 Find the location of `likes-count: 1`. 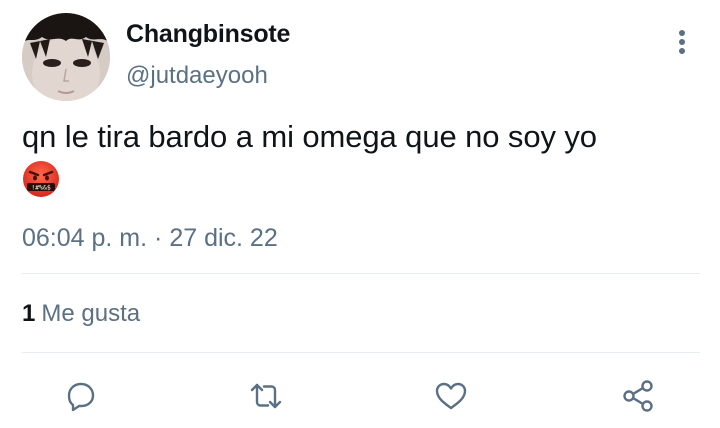

likes-count: 1 is located at coordinates (29, 313).